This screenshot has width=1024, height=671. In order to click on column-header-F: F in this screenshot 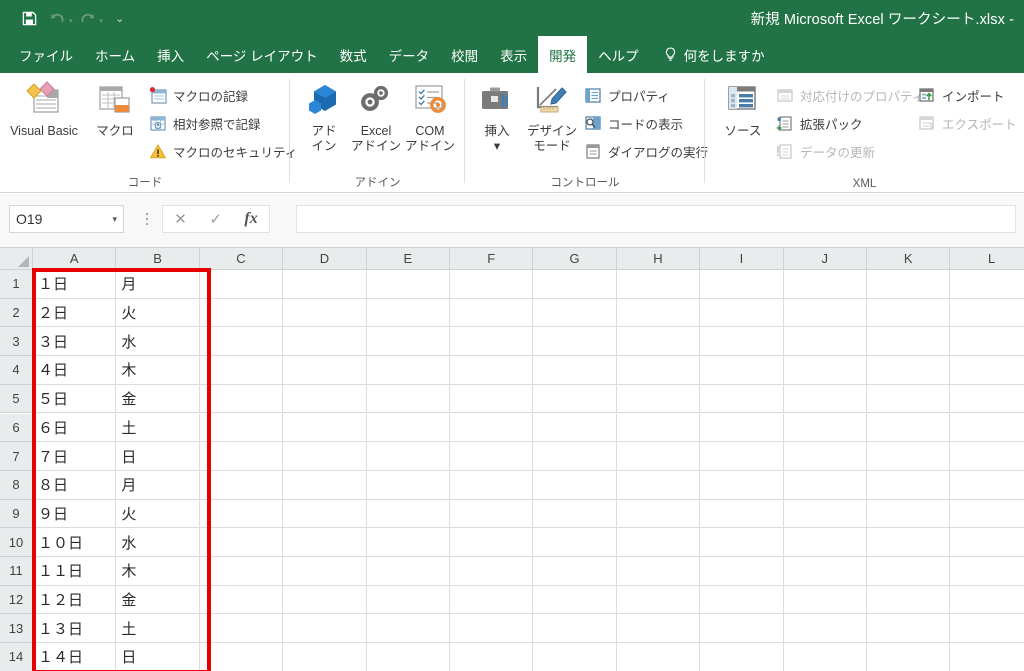, I will do `click(492, 259)`.